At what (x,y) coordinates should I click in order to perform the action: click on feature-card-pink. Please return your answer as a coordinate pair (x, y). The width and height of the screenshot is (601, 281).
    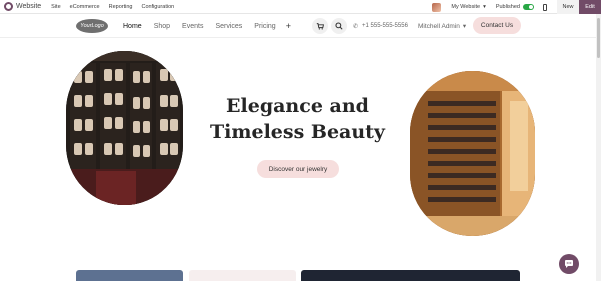
    Looking at the image, I should click on (242, 275).